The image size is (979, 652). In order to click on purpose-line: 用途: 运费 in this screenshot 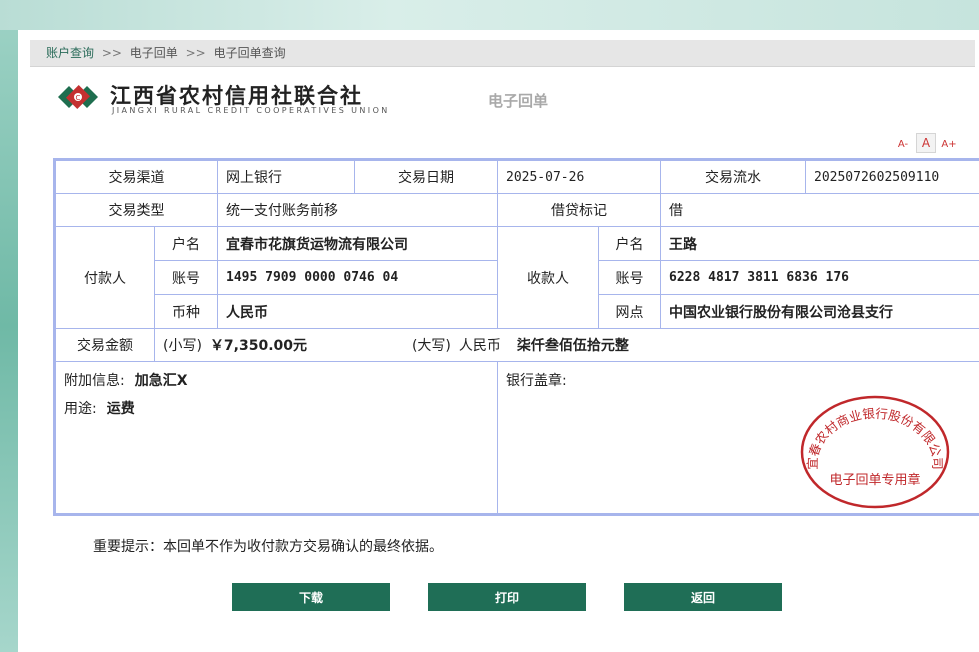, I will do `click(99, 408)`.